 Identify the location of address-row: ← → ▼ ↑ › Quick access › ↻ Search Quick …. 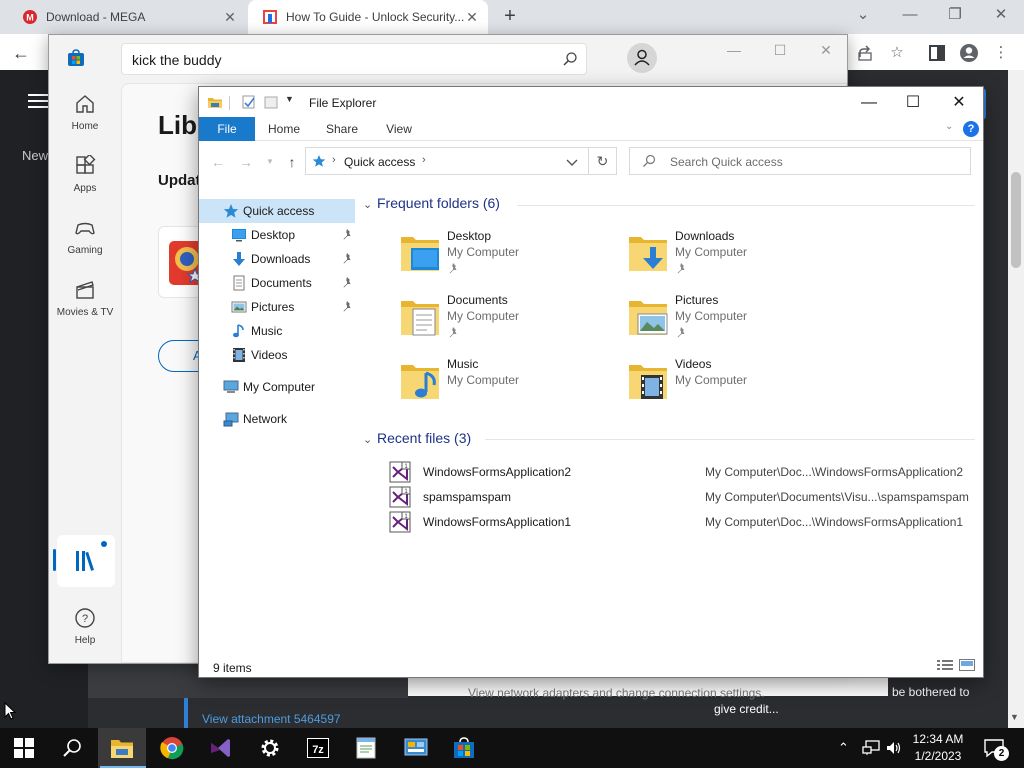
(591, 162).